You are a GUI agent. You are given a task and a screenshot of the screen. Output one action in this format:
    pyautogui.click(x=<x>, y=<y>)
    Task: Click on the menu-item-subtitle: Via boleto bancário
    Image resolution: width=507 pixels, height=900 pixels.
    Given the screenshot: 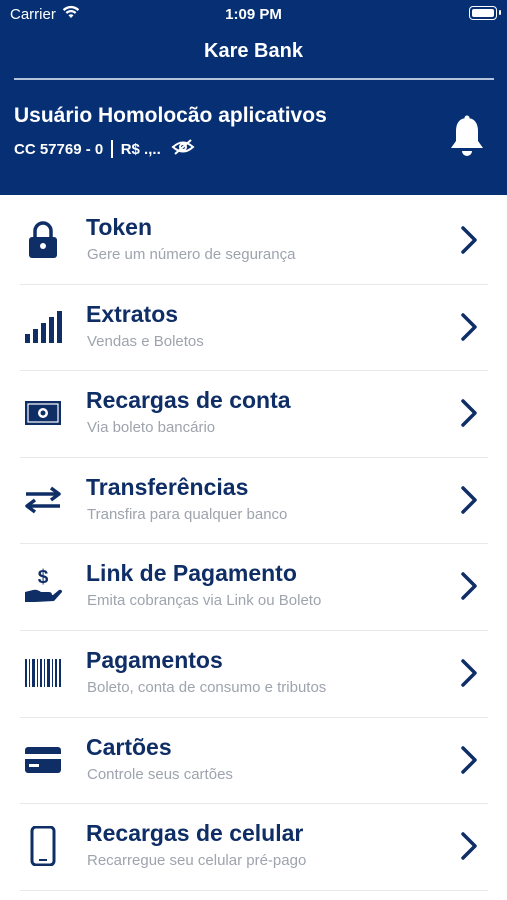 What is the action you would take?
    pyautogui.click(x=151, y=428)
    